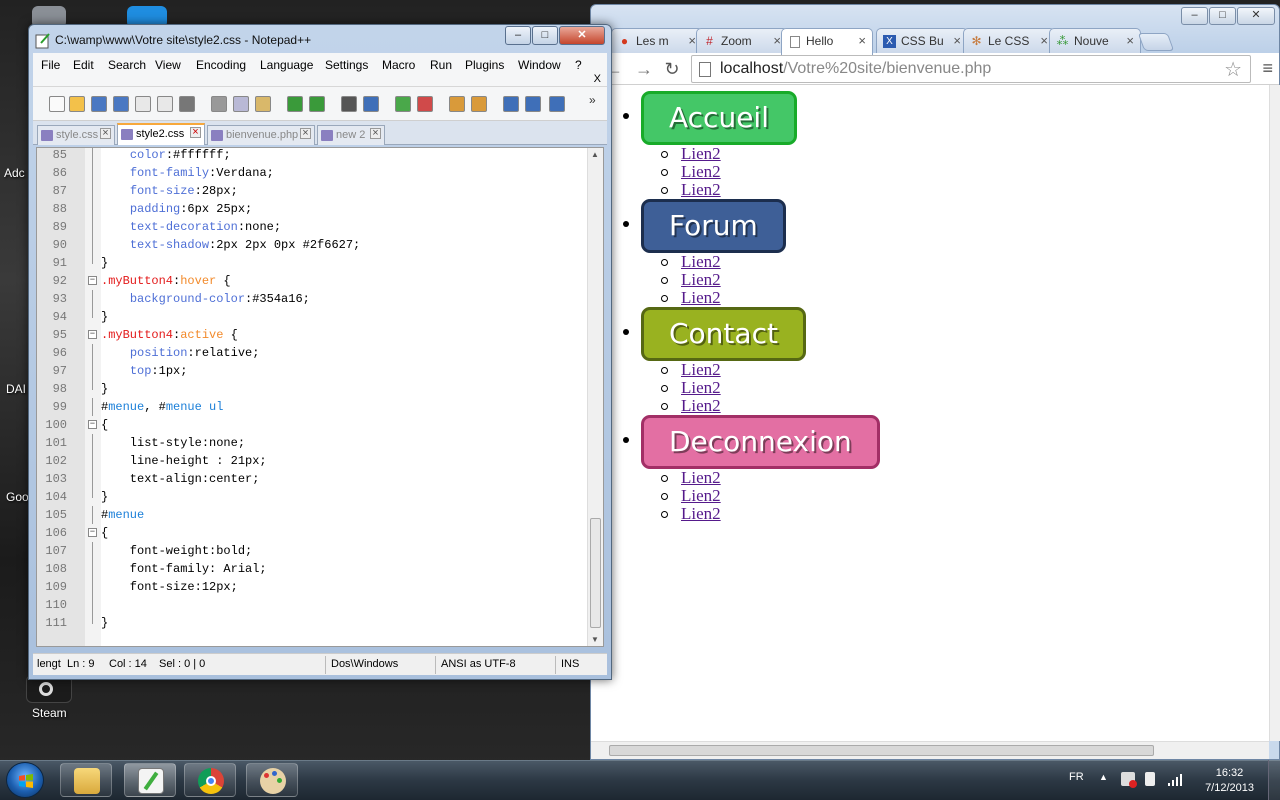 Image resolution: width=1280 pixels, height=800 pixels. I want to click on code-line: 100 −{, so click(320, 425).